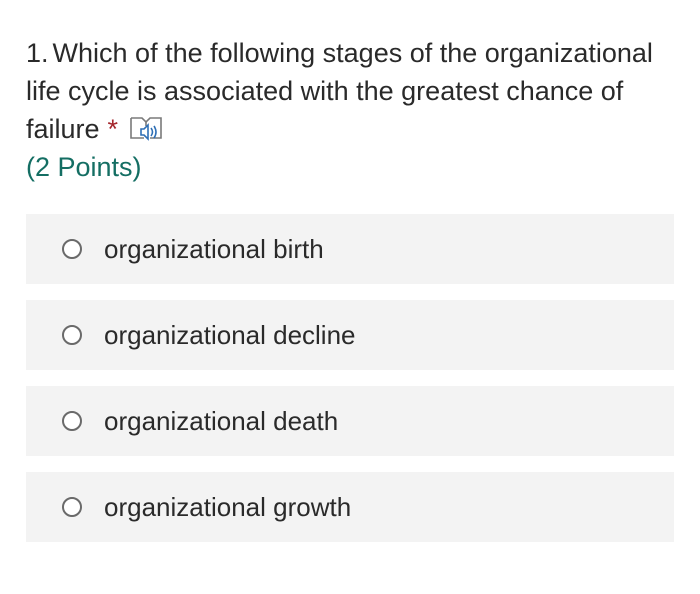  I want to click on option-organizational-birth: organizational birth, so click(350, 249).